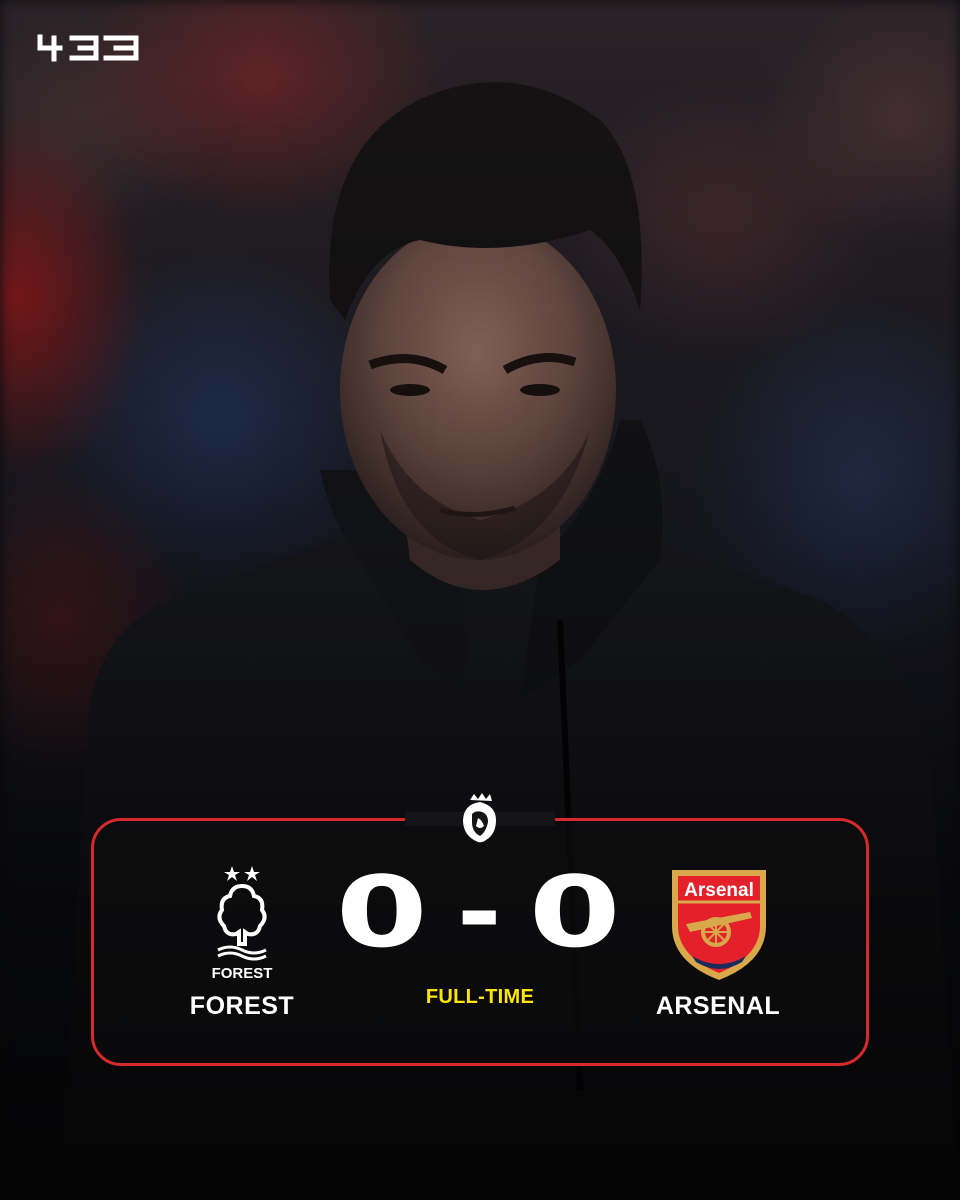  I want to click on home-score: 0, so click(383, 913).